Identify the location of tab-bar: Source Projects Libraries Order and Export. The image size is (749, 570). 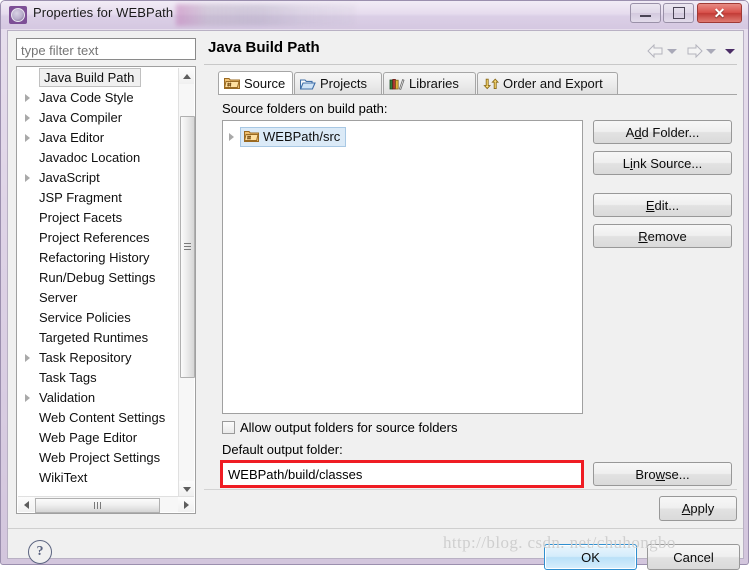
(477, 82).